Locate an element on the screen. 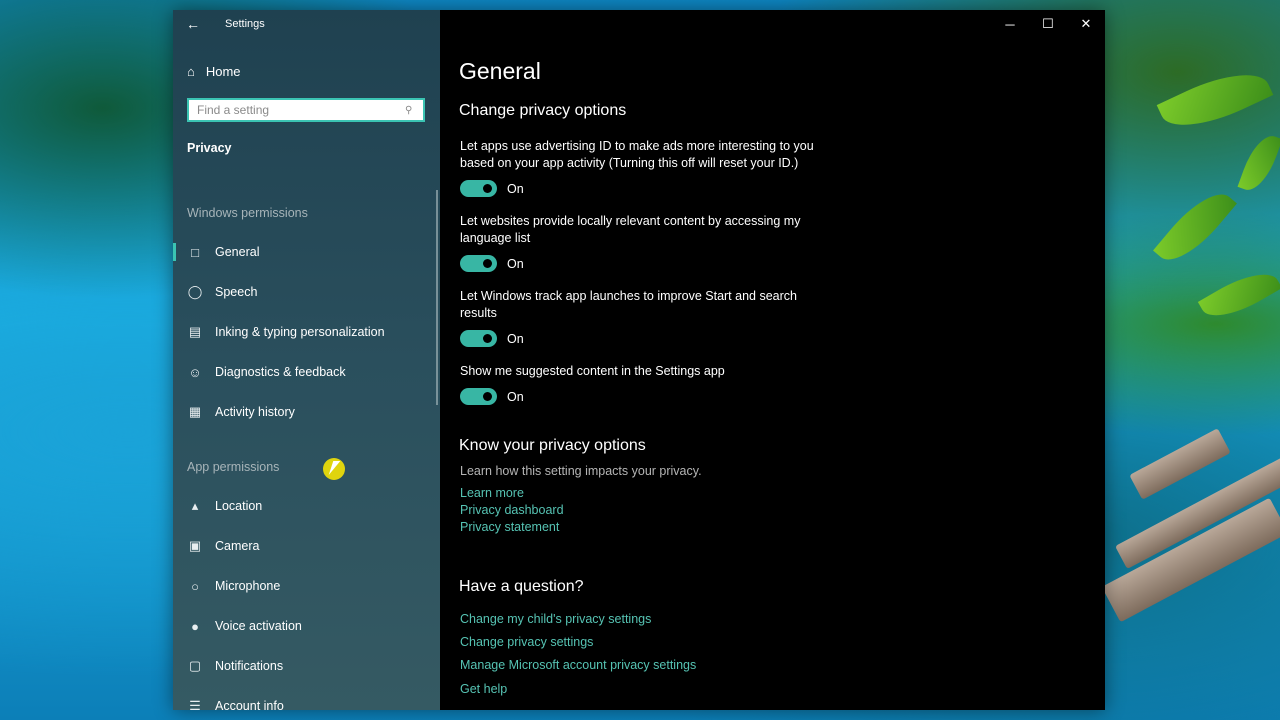 This screenshot has width=1280, height=720. app-permissions-label: App permissions is located at coordinates (233, 467).